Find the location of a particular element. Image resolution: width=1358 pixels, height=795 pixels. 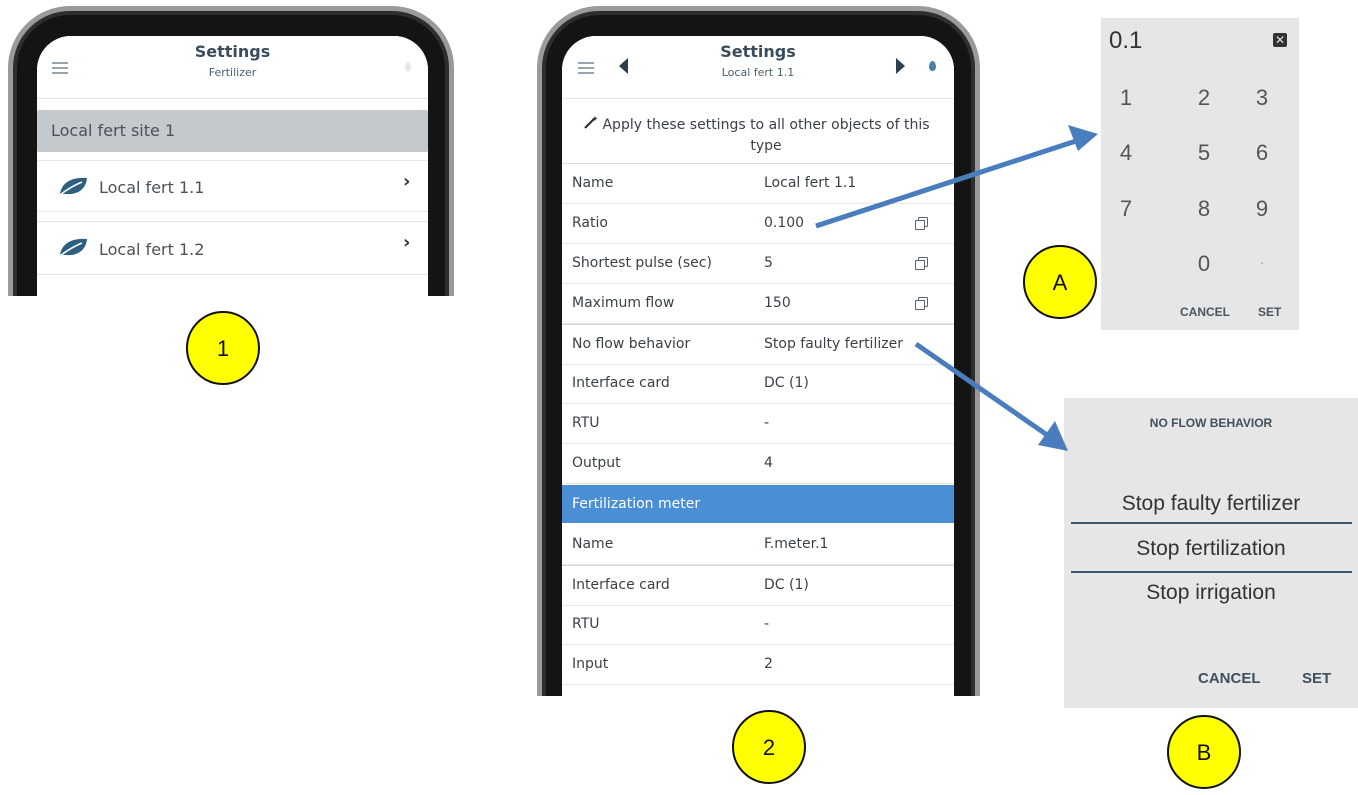

callout-badge-2: 2 is located at coordinates (769, 747).